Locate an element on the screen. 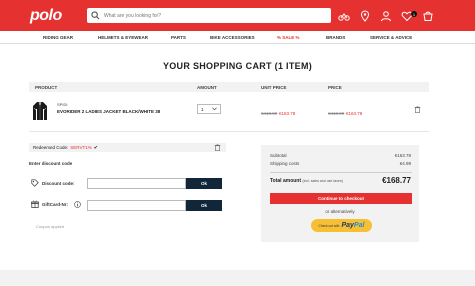 This screenshot has height=286, width=475. price-new: €163.78 is located at coordinates (354, 113).